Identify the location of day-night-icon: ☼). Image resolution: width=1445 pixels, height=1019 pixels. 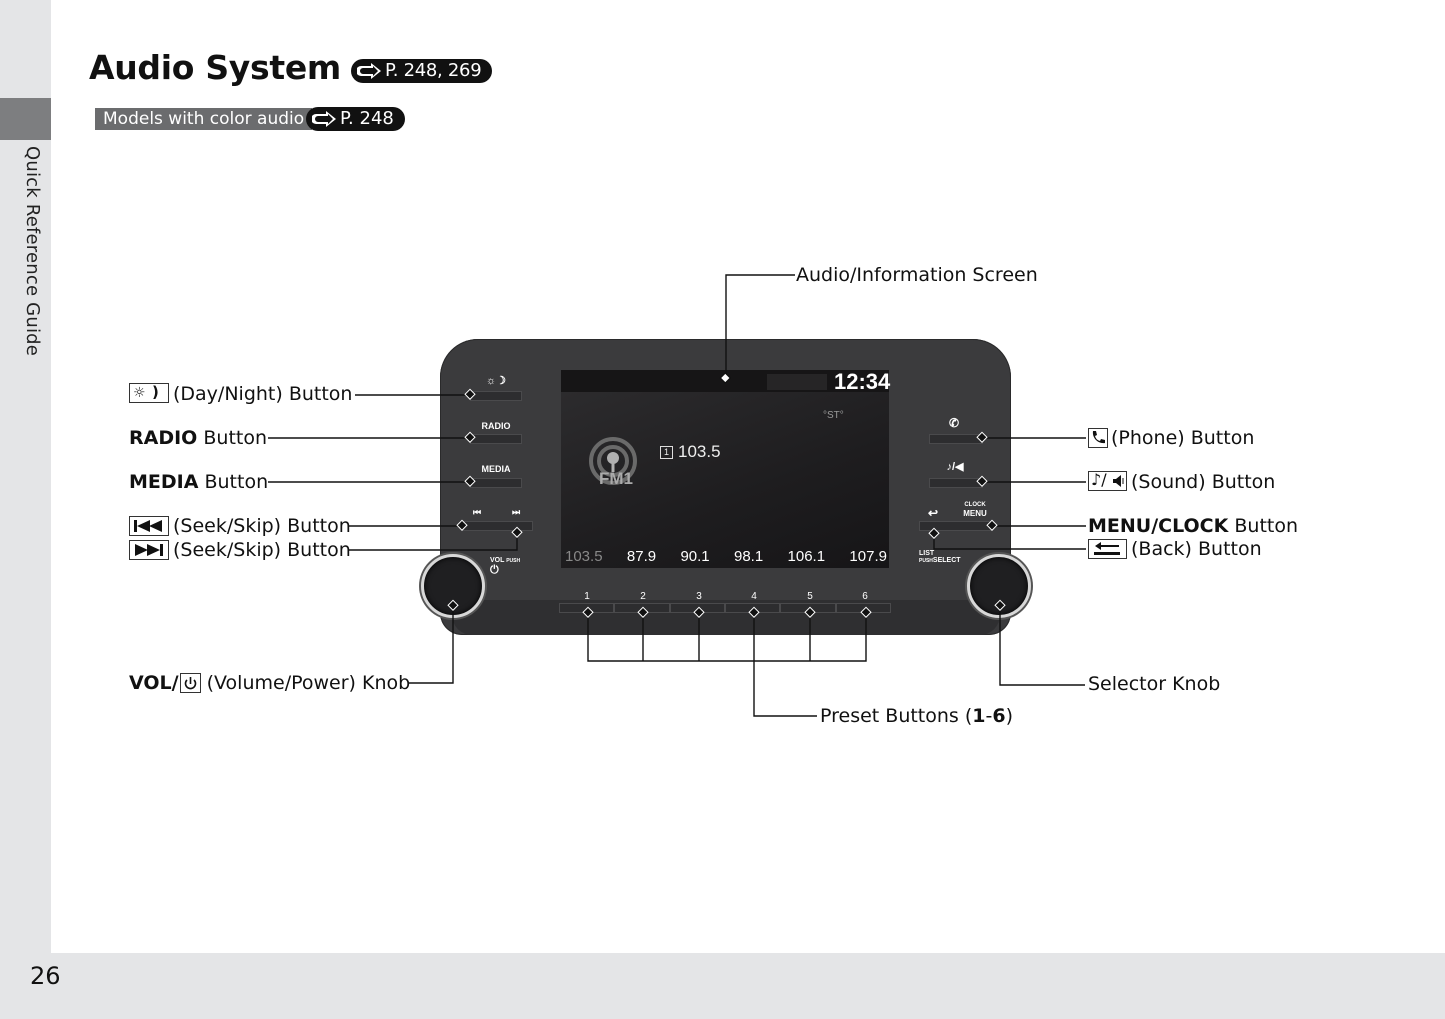
(149, 393).